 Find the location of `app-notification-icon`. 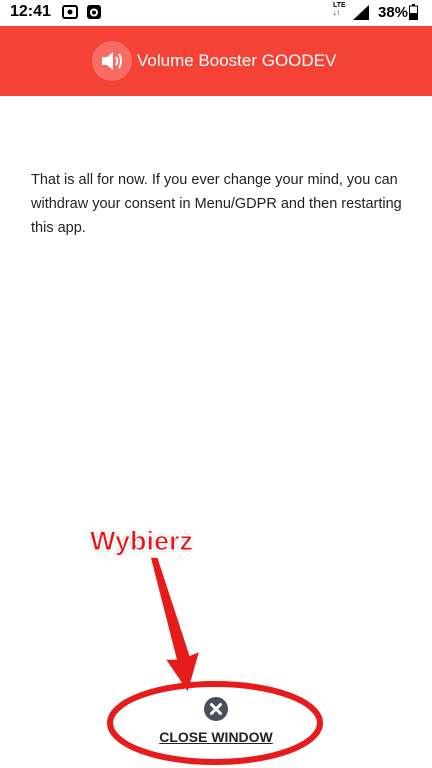

app-notification-icon is located at coordinates (94, 12).